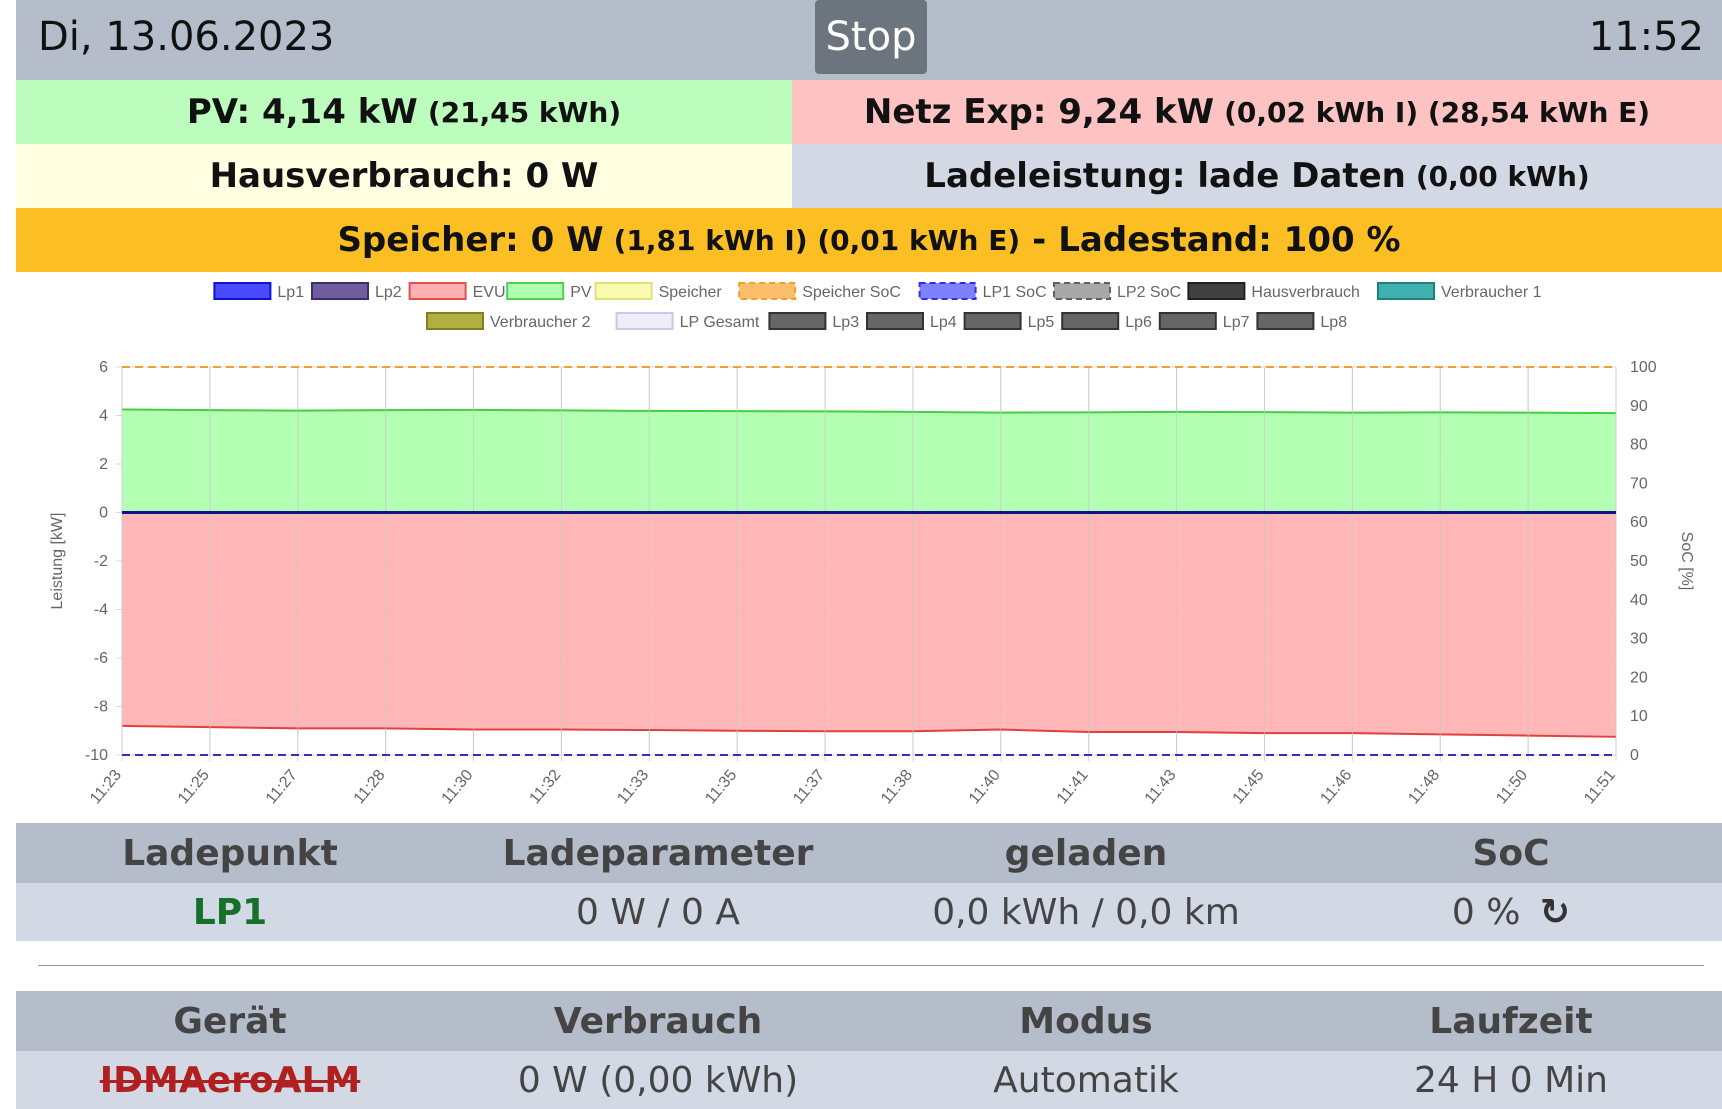 Image resolution: width=1722 pixels, height=1109 pixels. Describe the element at coordinates (1639, 406) in the screenshot. I see `y2-tick-label: 90` at that location.